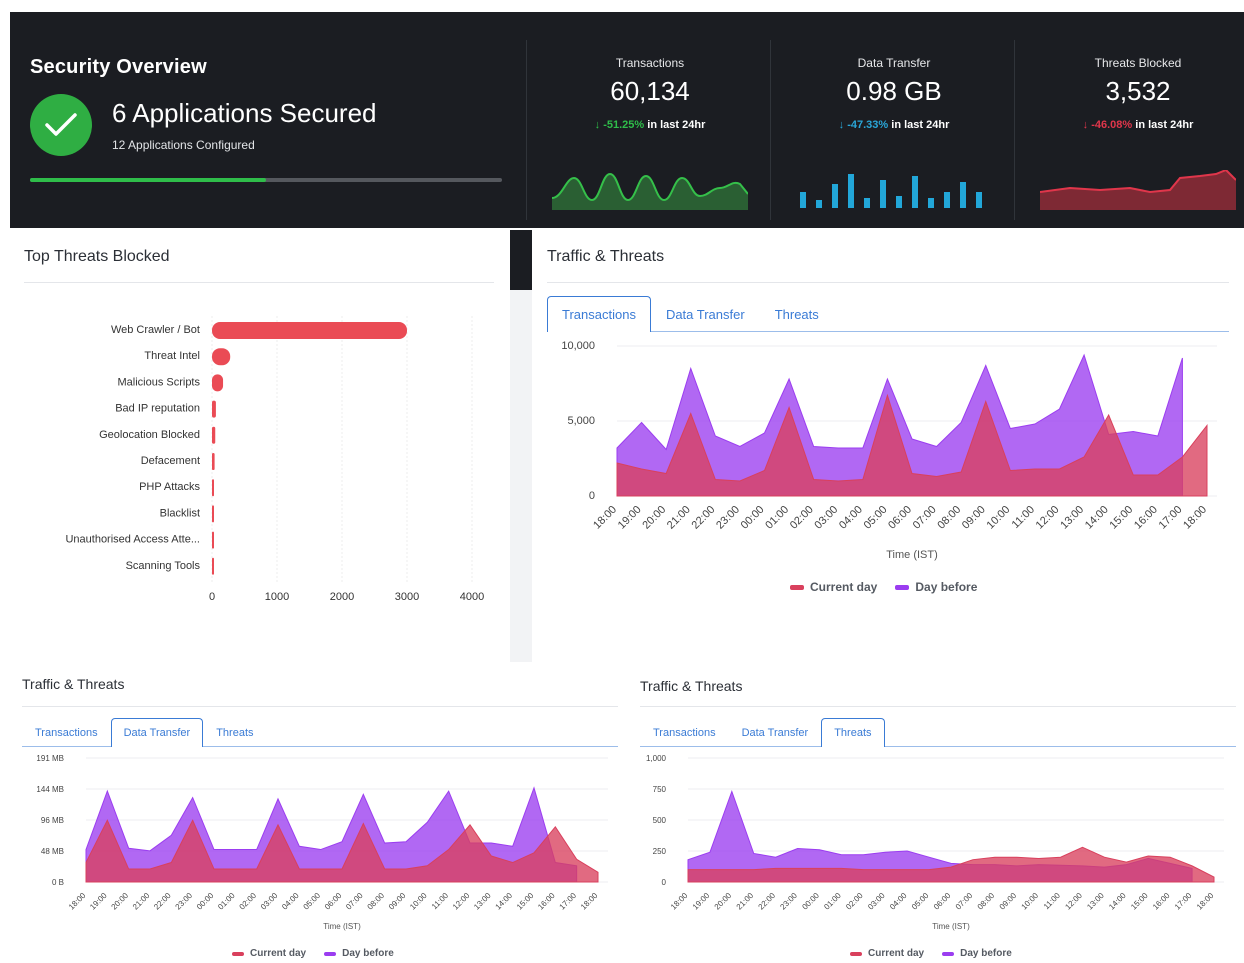  I want to click on x-tick-label: 23:00, so click(184, 901).